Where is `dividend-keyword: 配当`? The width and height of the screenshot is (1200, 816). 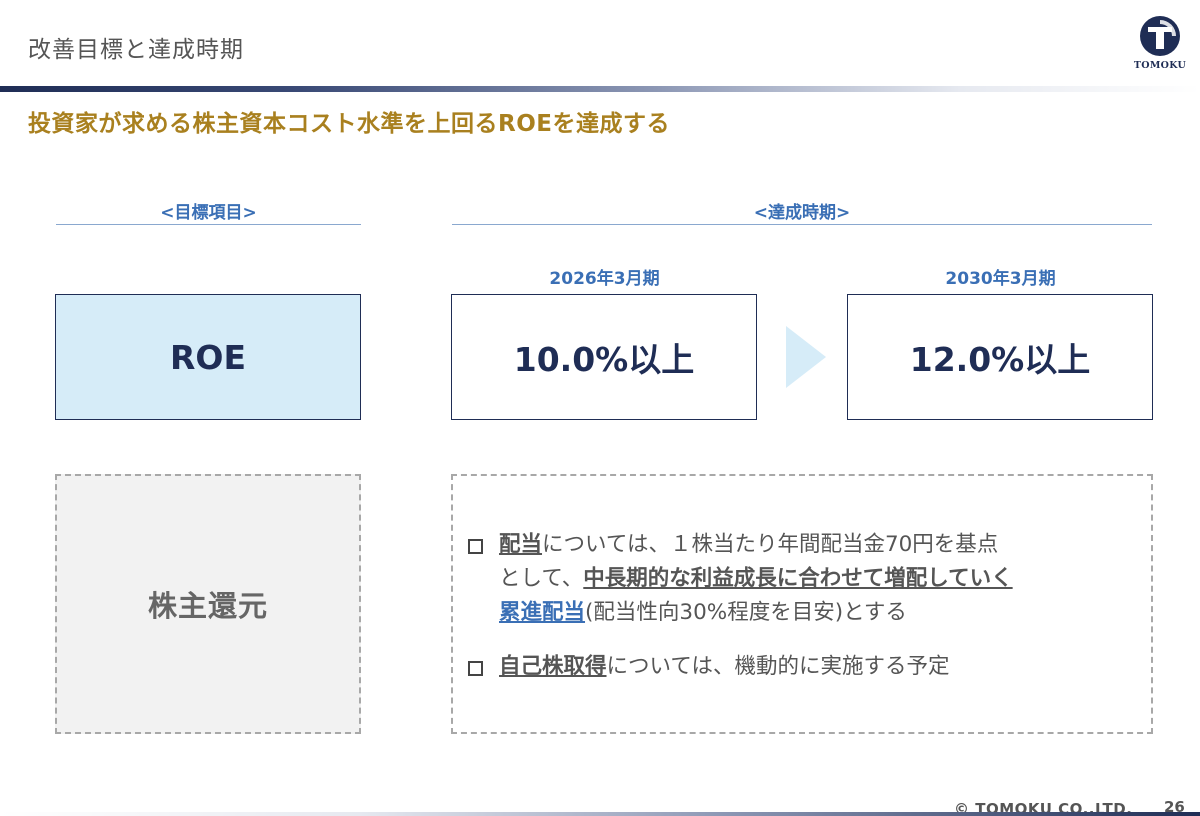
dividend-keyword: 配当 is located at coordinates (521, 544).